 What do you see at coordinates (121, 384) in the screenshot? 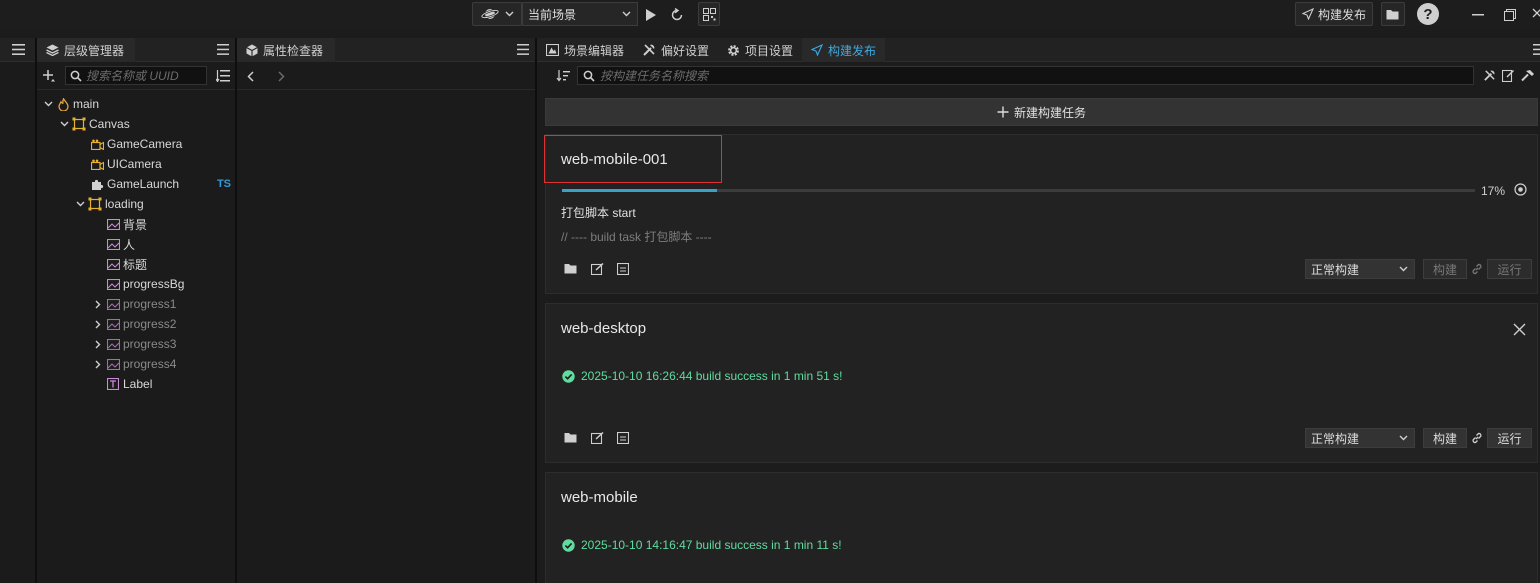
I see `tree-node-label-node: Label` at bounding box center [121, 384].